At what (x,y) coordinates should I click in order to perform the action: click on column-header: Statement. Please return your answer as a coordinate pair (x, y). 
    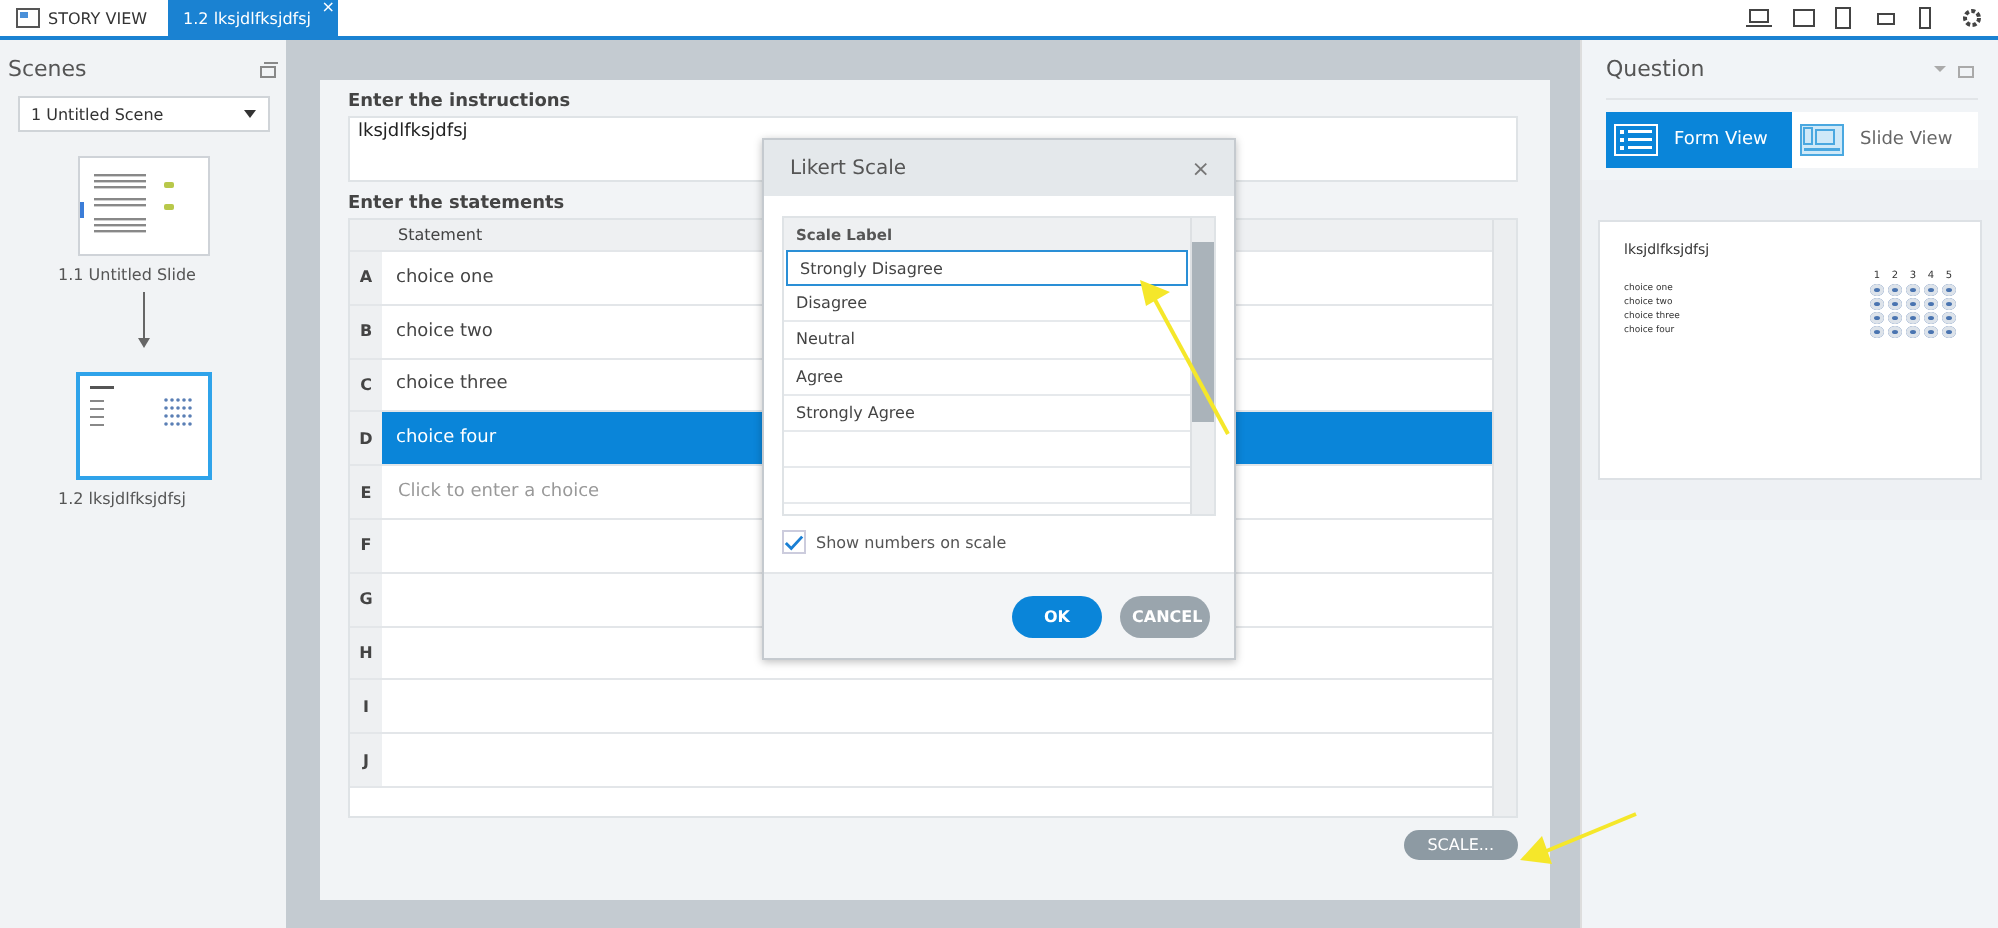
    Looking at the image, I should click on (439, 236).